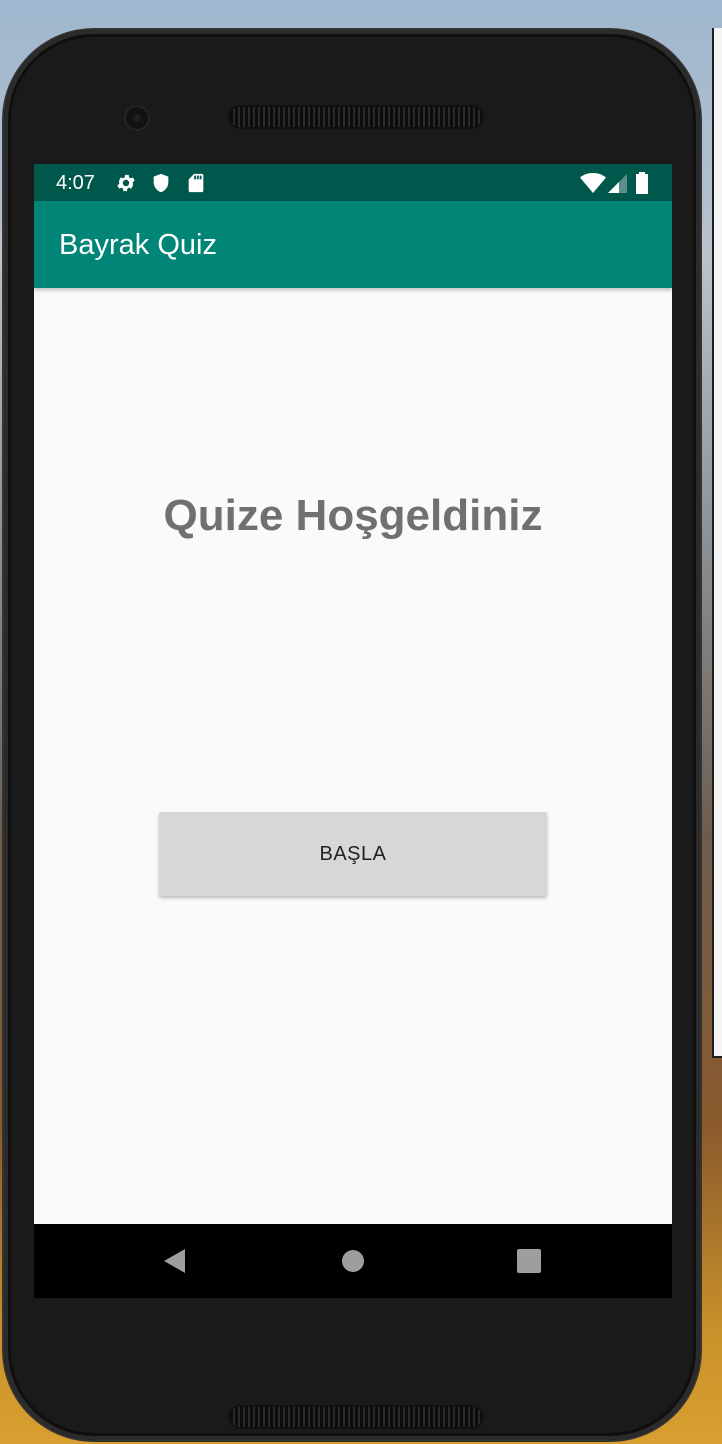 The image size is (722, 1444). Describe the element at coordinates (356, 117) in the screenshot. I see `top-speaker-grille` at that location.